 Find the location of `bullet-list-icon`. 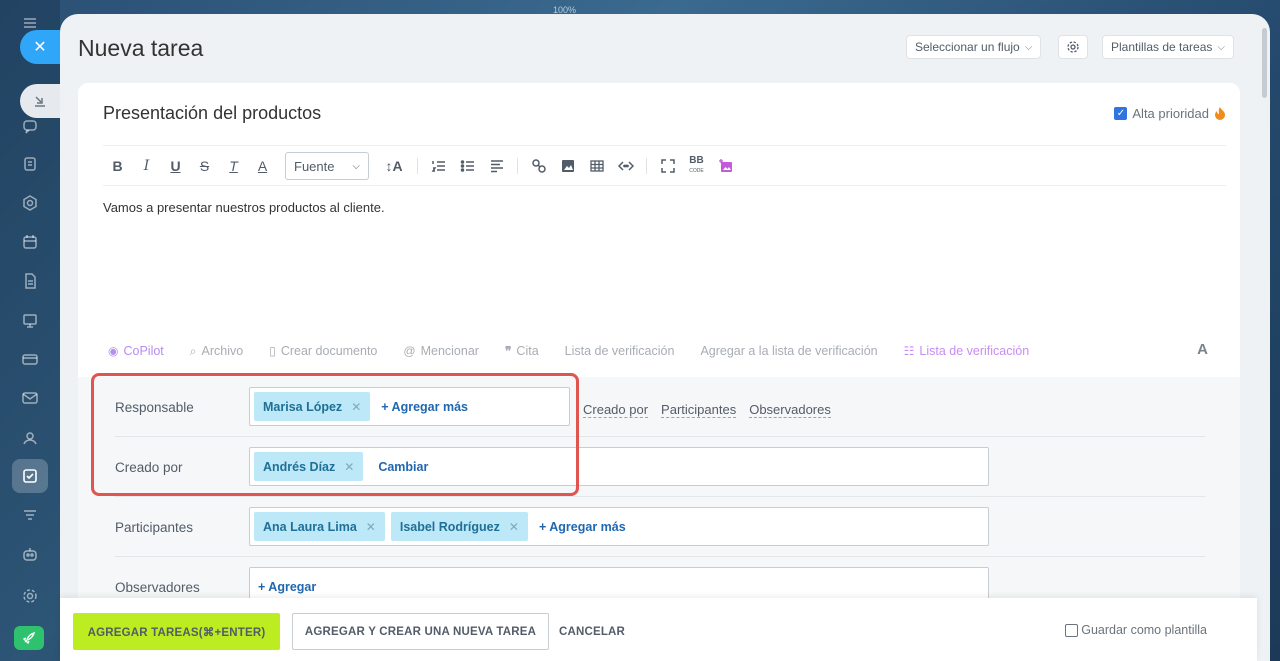

bullet-list-icon is located at coordinates (467, 166).